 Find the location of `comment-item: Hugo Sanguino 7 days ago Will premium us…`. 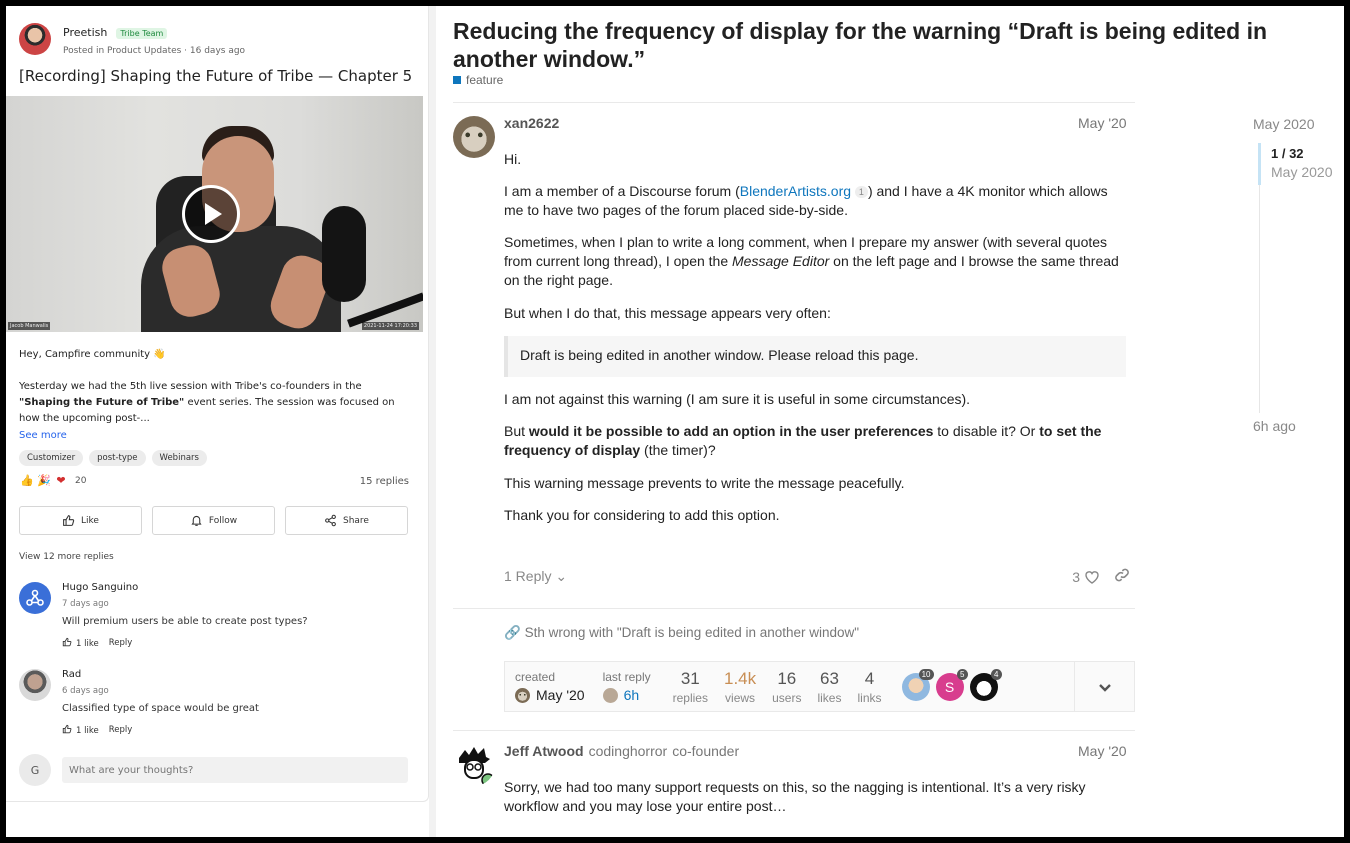

comment-item: Hugo Sanguino 7 days ago Will premium us… is located at coordinates (163, 615).